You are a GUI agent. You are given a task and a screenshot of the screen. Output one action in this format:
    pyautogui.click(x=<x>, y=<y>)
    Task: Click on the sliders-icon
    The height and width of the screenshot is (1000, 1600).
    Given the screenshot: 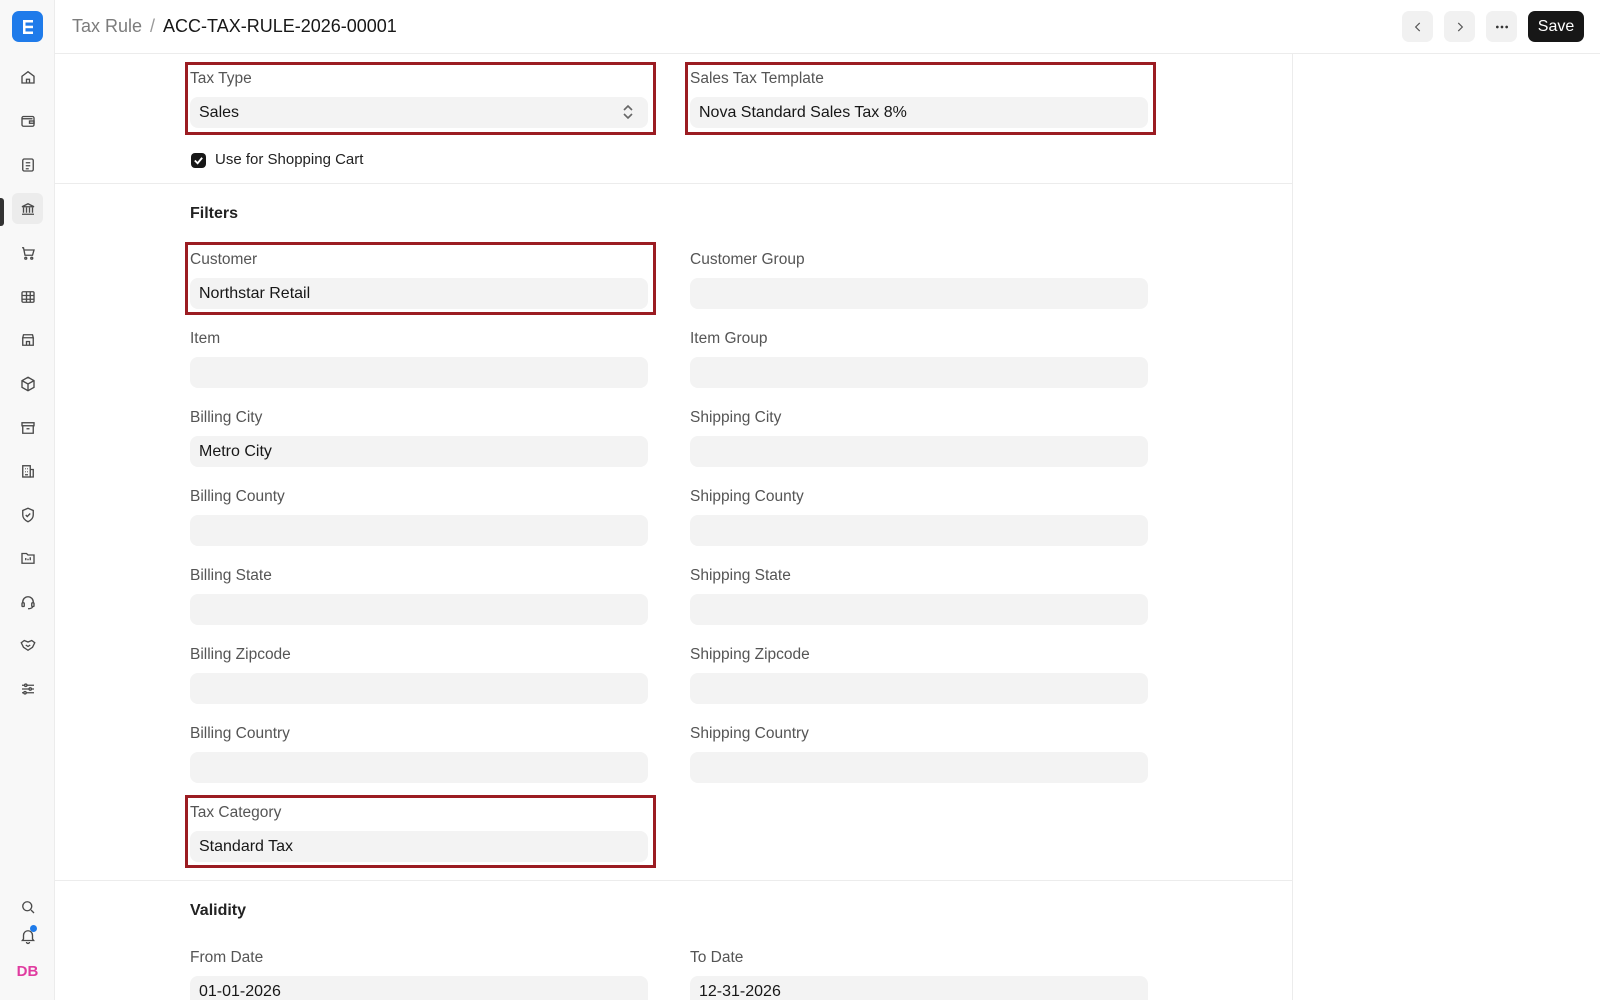 What is the action you would take?
    pyautogui.click(x=27, y=688)
    